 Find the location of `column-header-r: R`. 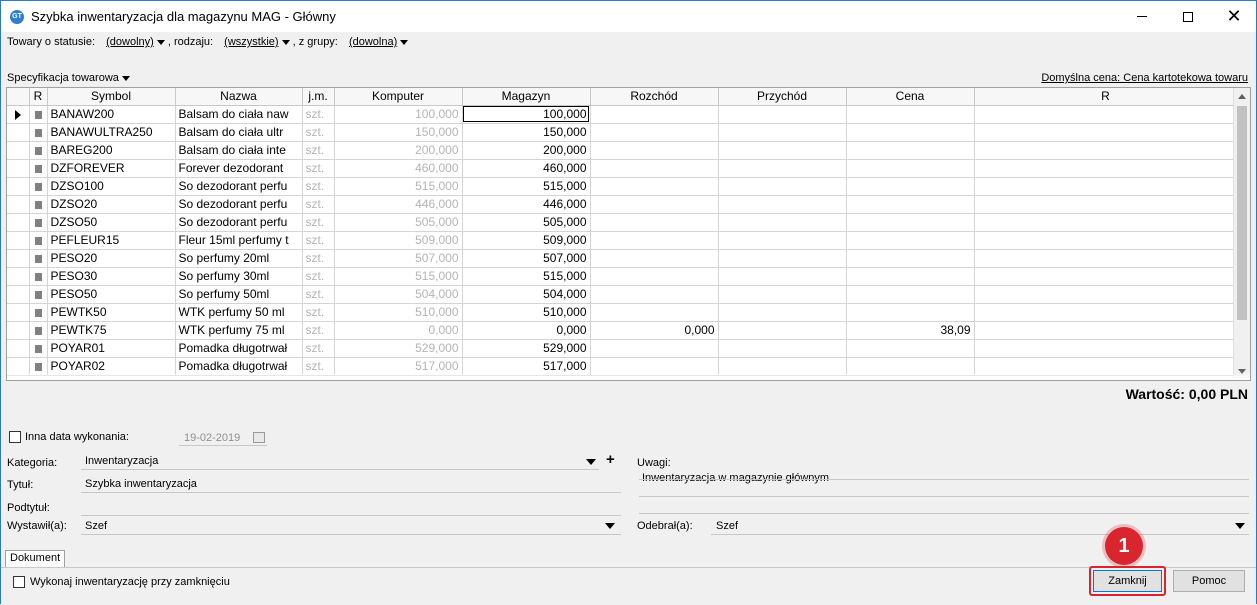

column-header-r: R is located at coordinates (38, 97).